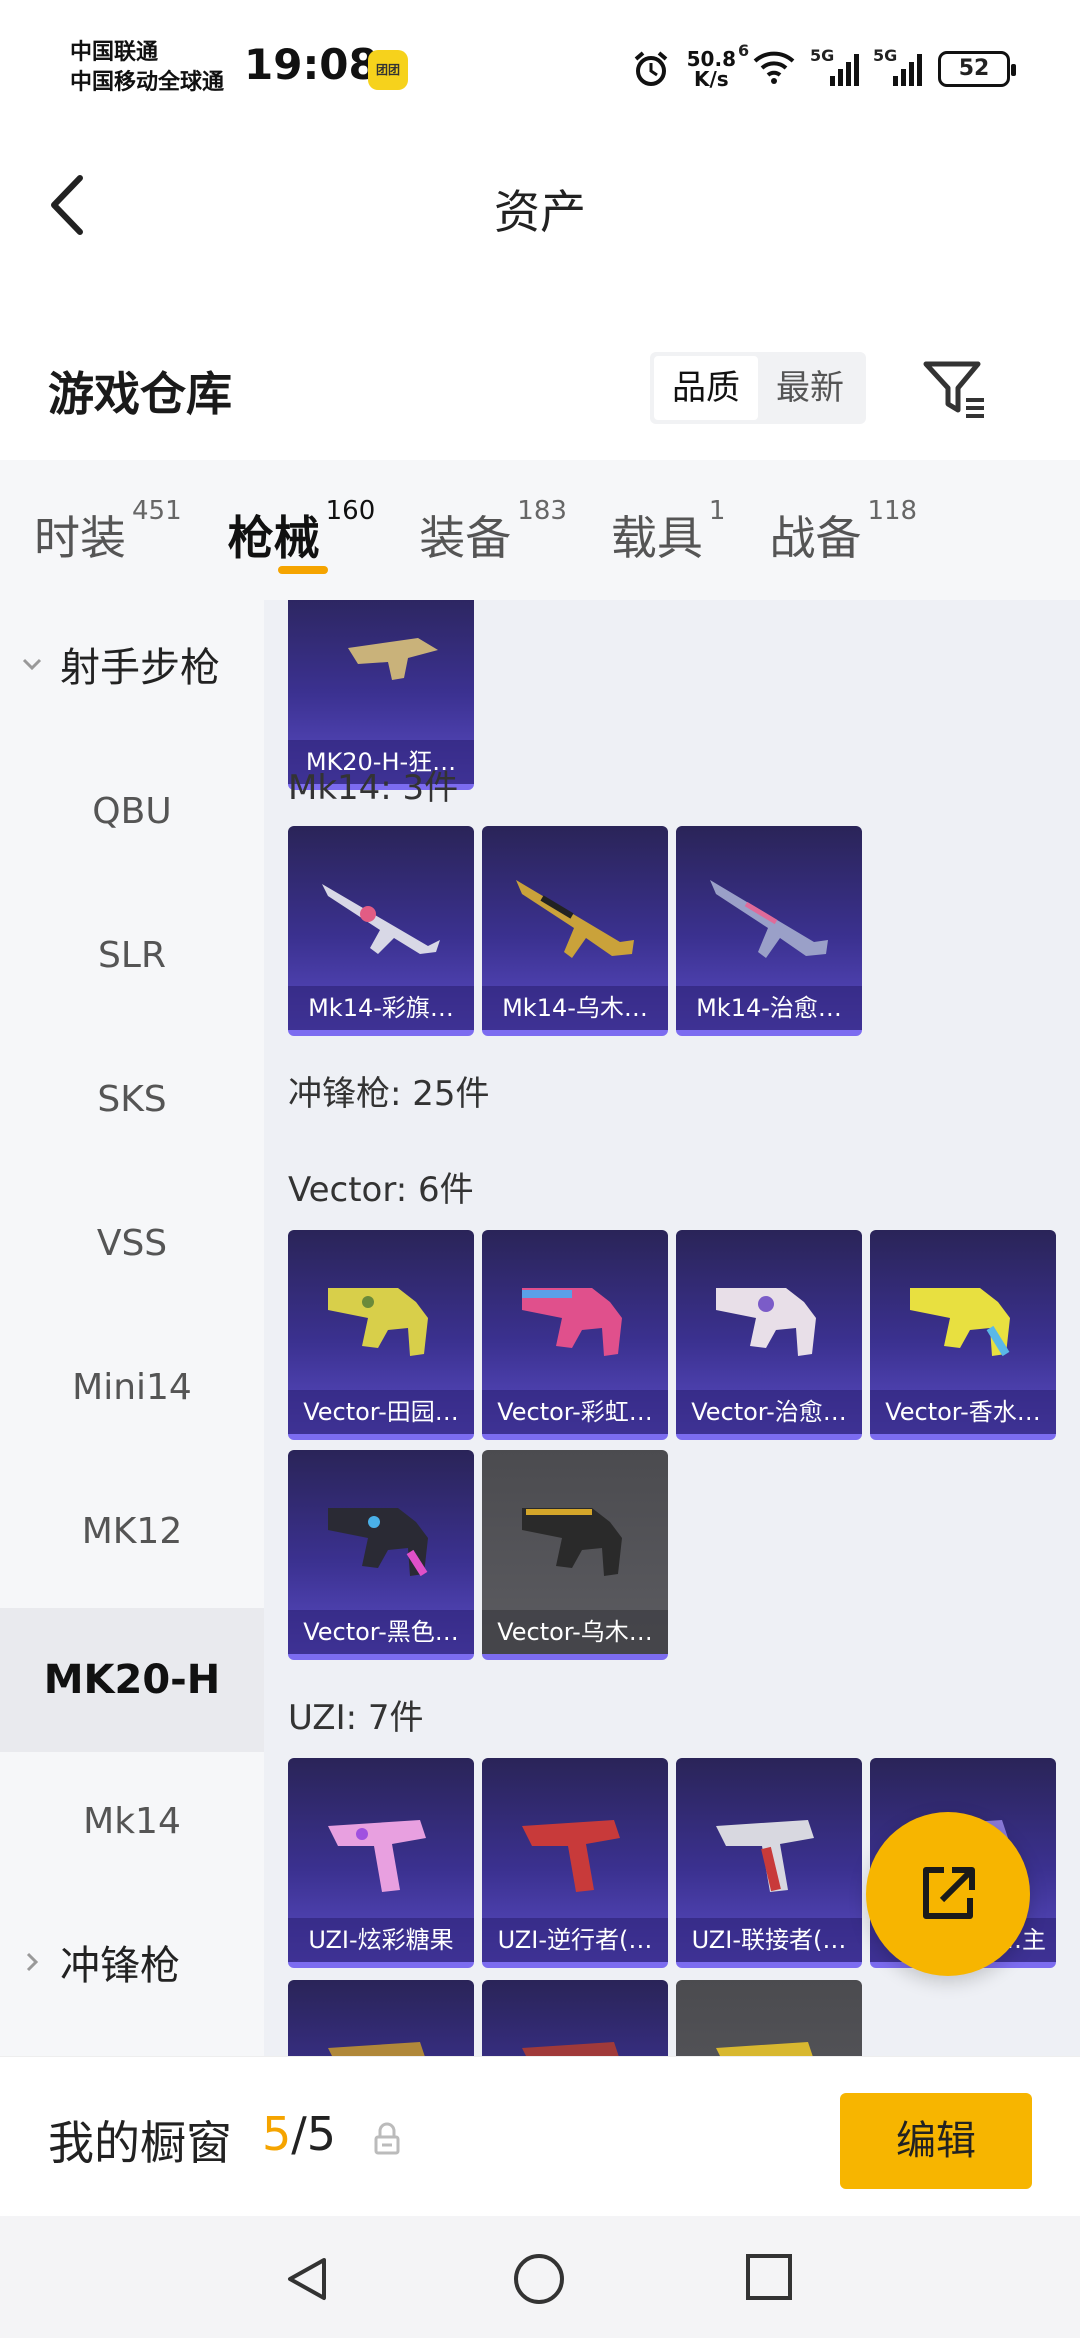  What do you see at coordinates (822, 55) in the screenshot?
I see `signal-1-label: 5G` at bounding box center [822, 55].